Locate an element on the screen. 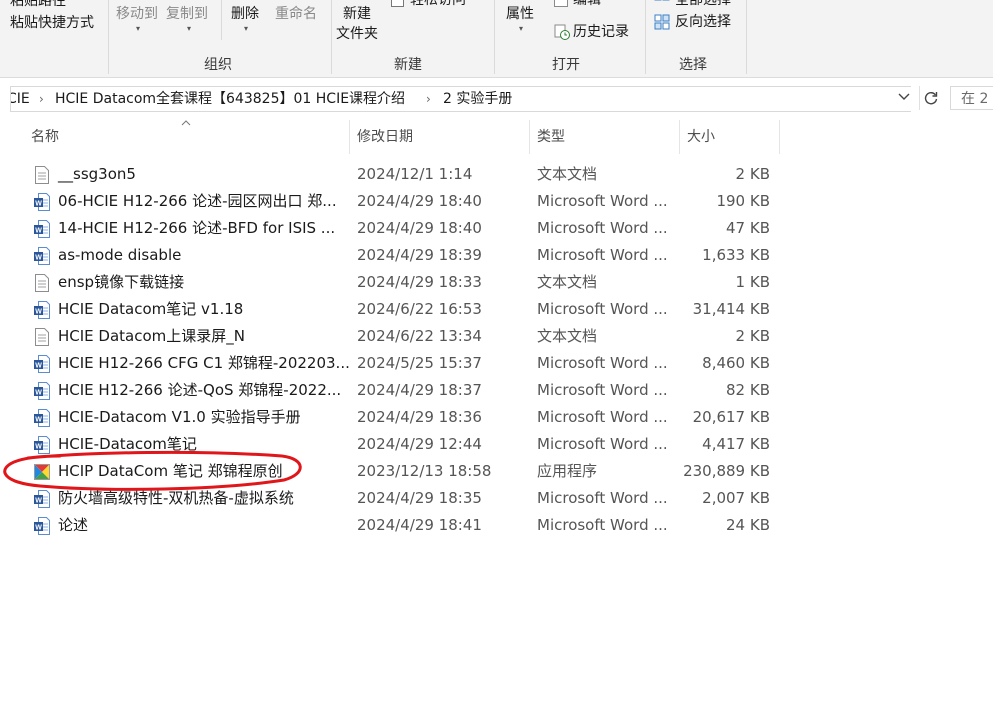  file-date: 2024/4/29 18:41 is located at coordinates (419, 525).